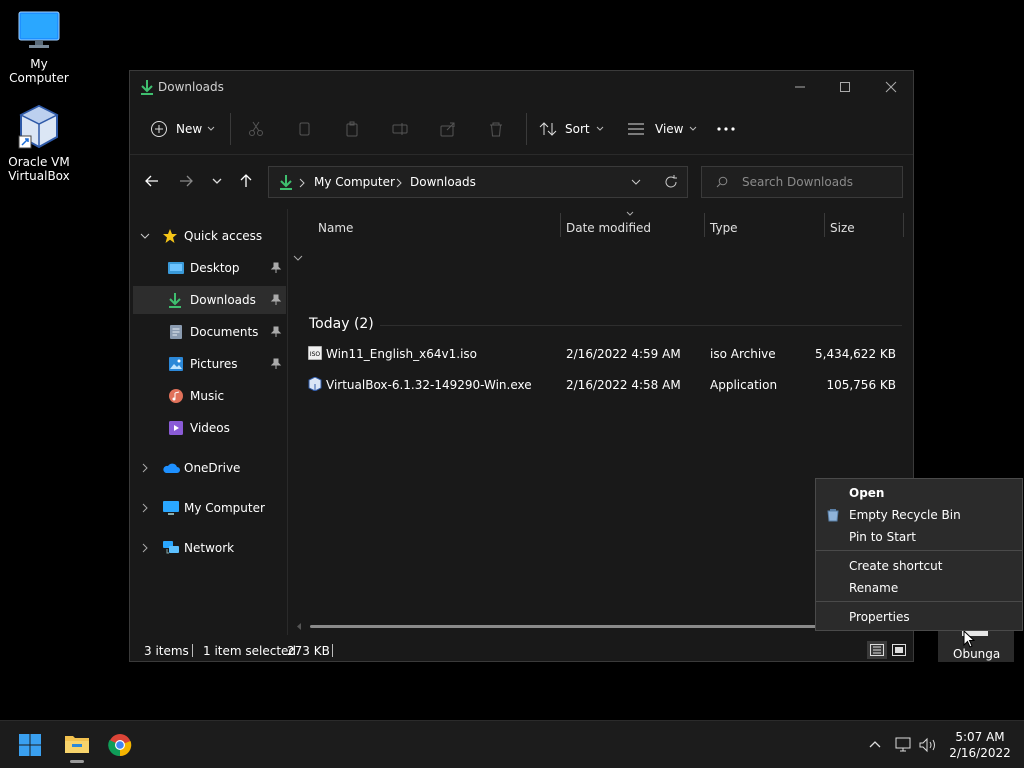 Image resolution: width=1024 pixels, height=768 pixels. I want to click on large-icons-view-button, so click(899, 650).